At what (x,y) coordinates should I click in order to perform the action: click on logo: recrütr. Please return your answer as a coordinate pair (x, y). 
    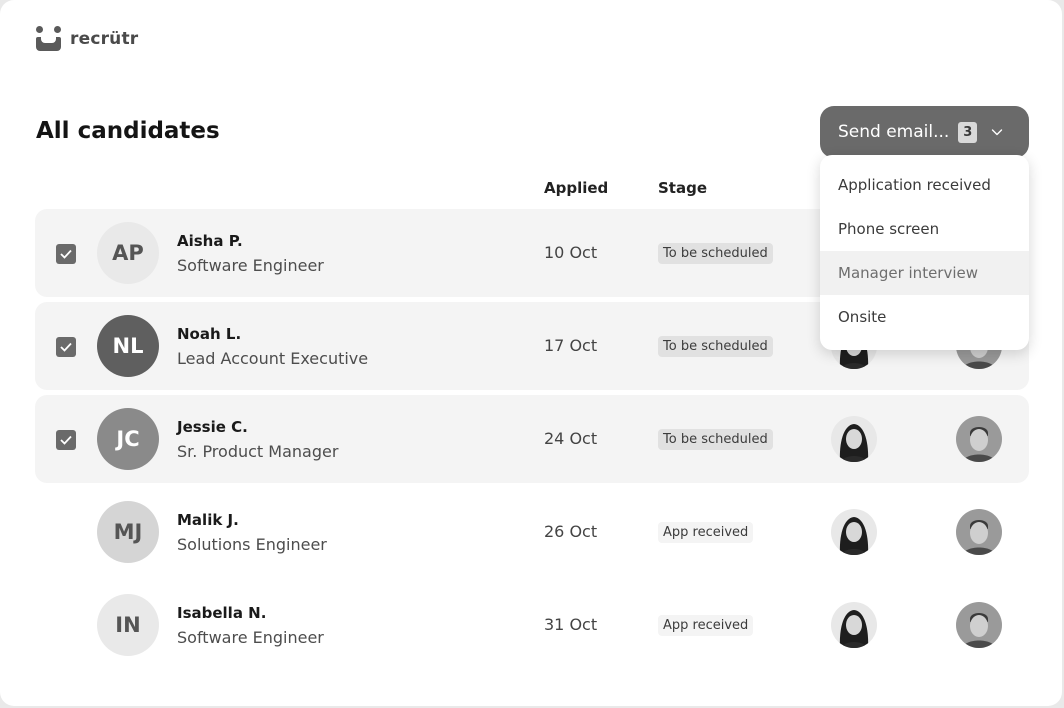
    Looking at the image, I should click on (87, 39).